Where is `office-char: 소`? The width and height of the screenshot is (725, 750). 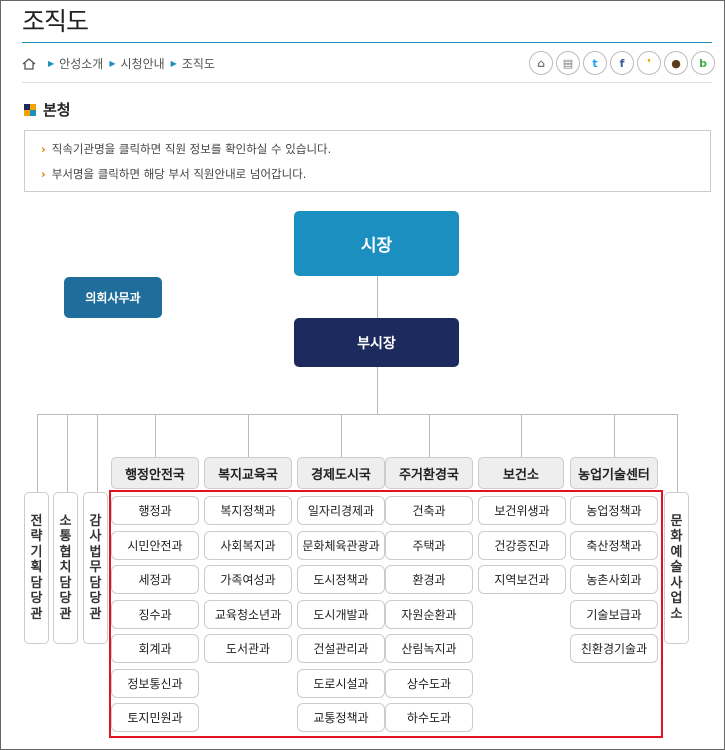
office-char: 소 is located at coordinates (676, 614).